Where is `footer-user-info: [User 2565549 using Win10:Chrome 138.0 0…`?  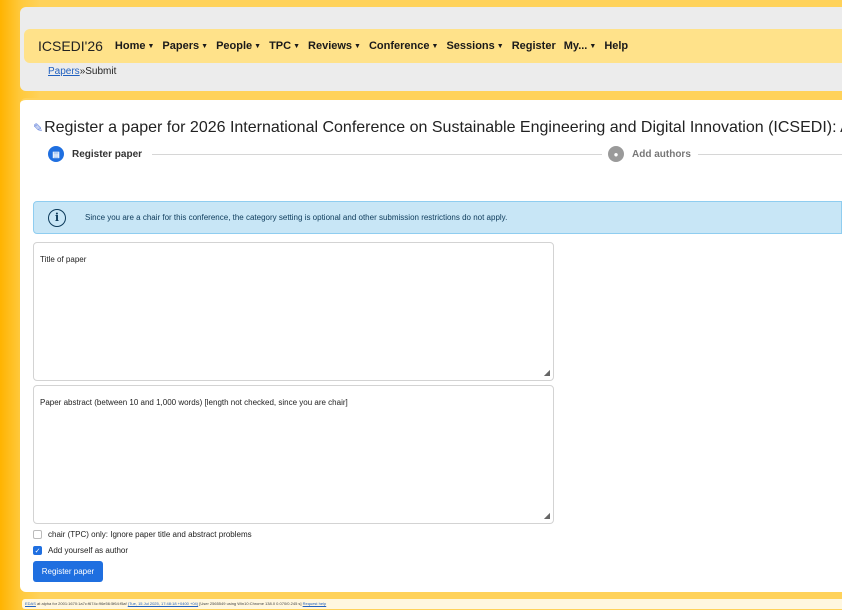 footer-user-info: [User 2565549 using Win10:Chrome 138.0 0… is located at coordinates (250, 603).